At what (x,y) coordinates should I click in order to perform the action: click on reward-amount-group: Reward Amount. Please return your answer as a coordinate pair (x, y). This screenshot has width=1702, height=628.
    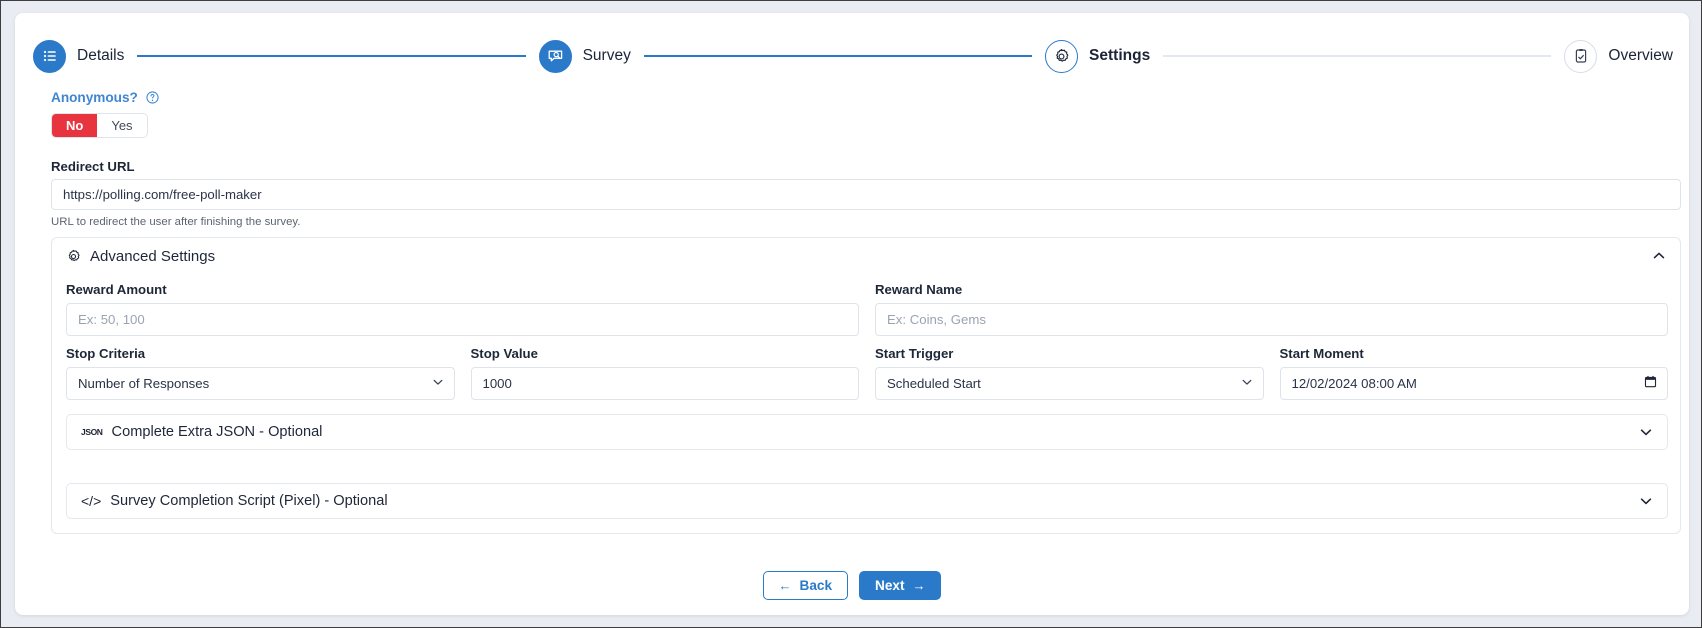
    Looking at the image, I should click on (462, 309).